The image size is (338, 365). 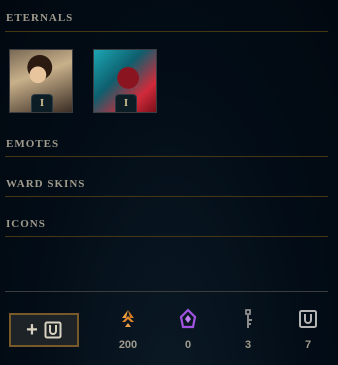 I want to click on mythic-essence-icon, so click(x=188, y=318).